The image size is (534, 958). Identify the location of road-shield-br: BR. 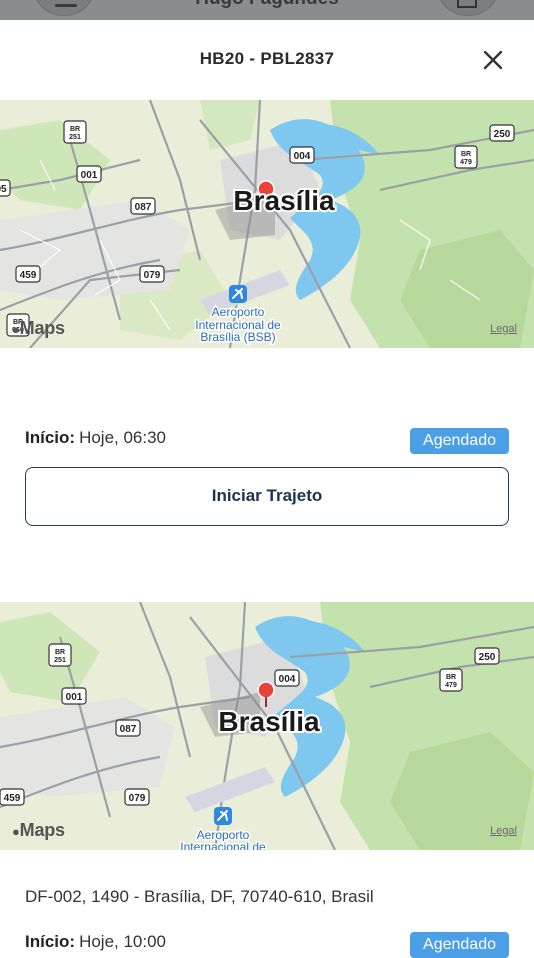
(75, 129).